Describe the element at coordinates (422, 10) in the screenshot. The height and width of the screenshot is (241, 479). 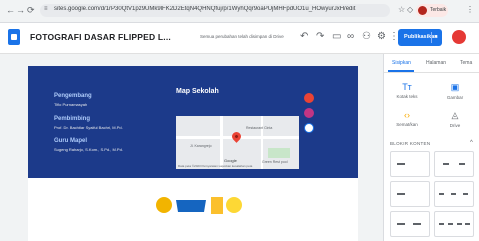
I see `profile-avatar` at that location.